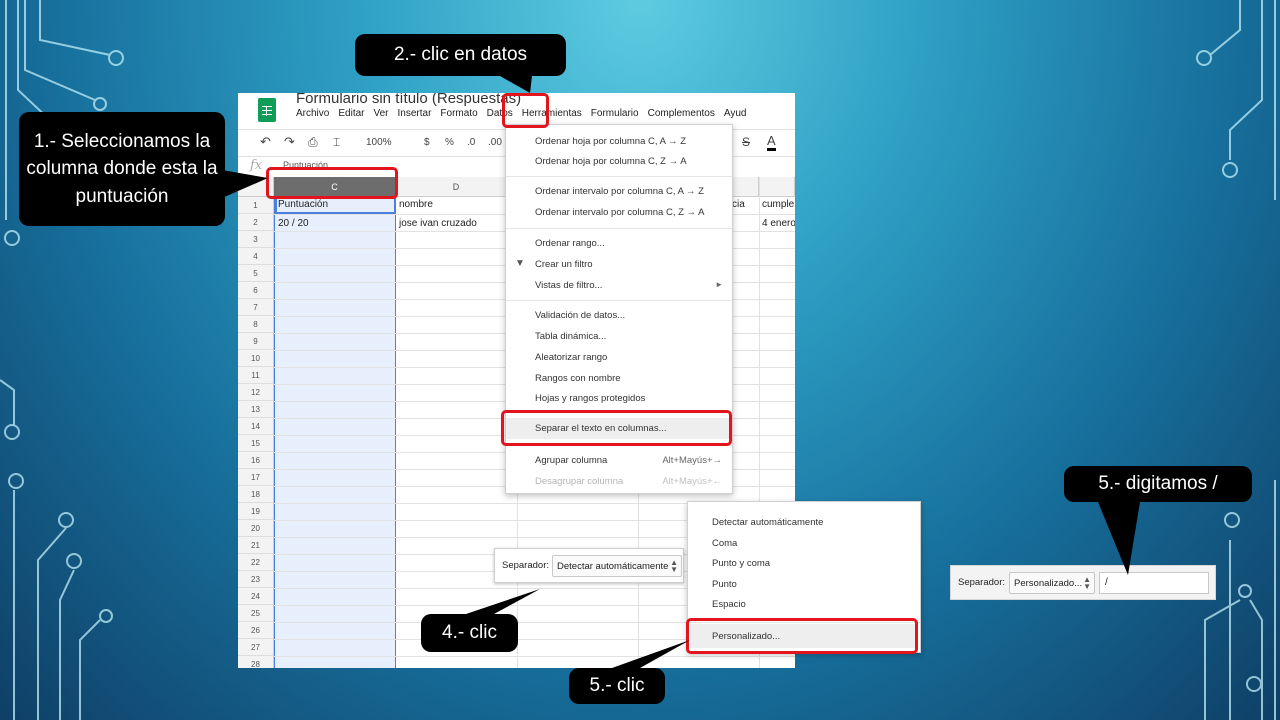 Image resolution: width=1280 pixels, height=720 pixels. What do you see at coordinates (469, 633) in the screenshot?
I see `callout-step4: 4.- clic` at bounding box center [469, 633].